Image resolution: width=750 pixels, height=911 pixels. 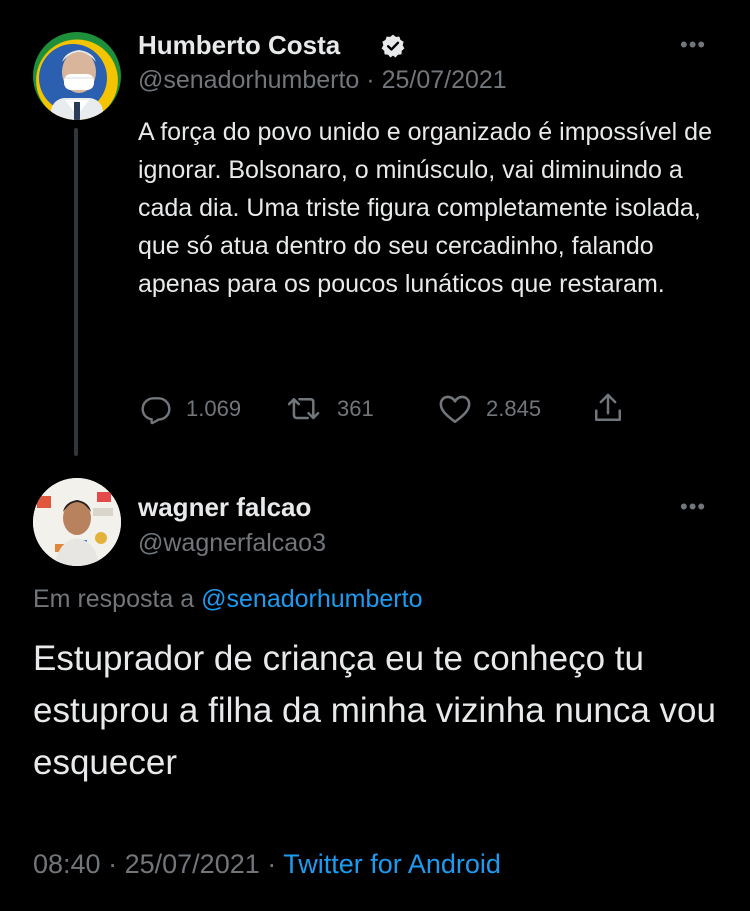 I want to click on reply-button: 1.069, so click(x=190, y=409).